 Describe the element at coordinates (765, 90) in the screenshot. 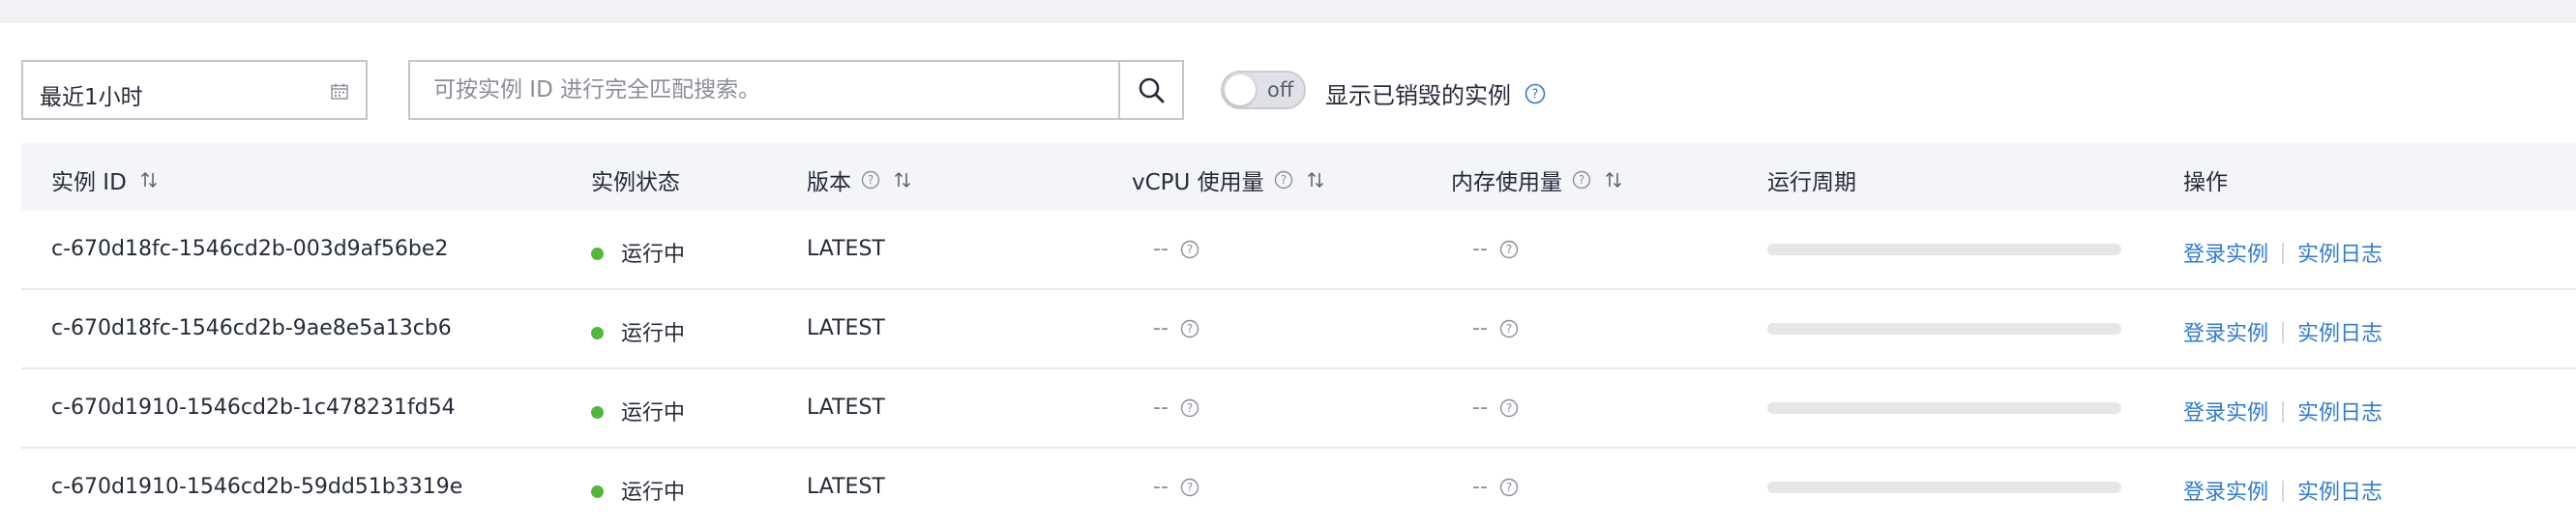

I see `search-input` at that location.